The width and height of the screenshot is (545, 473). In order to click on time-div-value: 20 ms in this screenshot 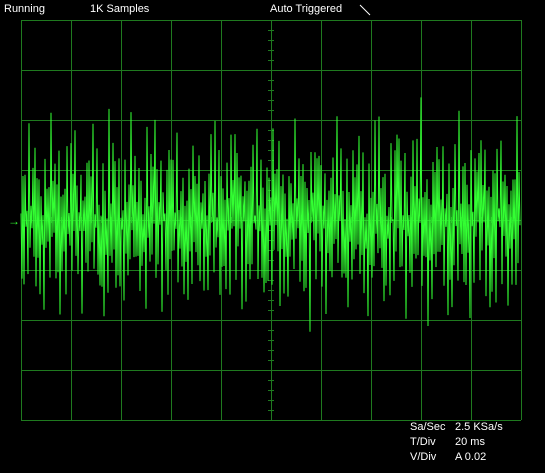, I will do `click(470, 442)`.